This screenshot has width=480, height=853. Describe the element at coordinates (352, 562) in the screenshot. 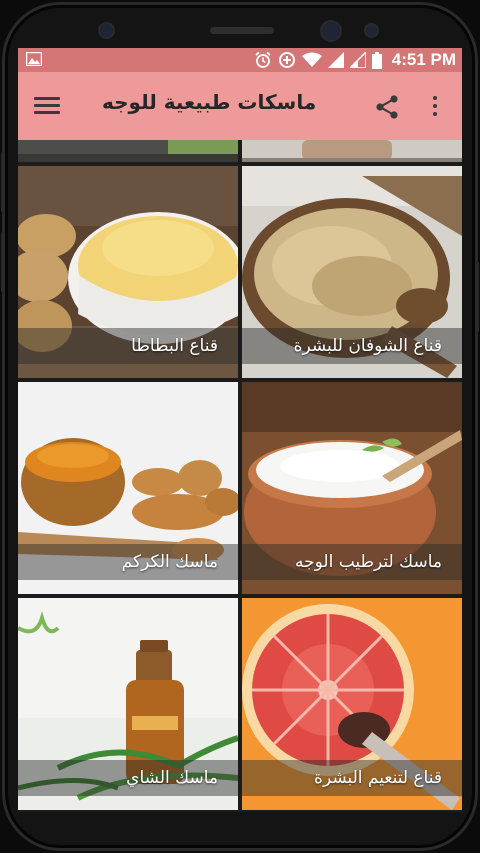

I see `card-label: ماسك لترطيب الوجه` at that location.